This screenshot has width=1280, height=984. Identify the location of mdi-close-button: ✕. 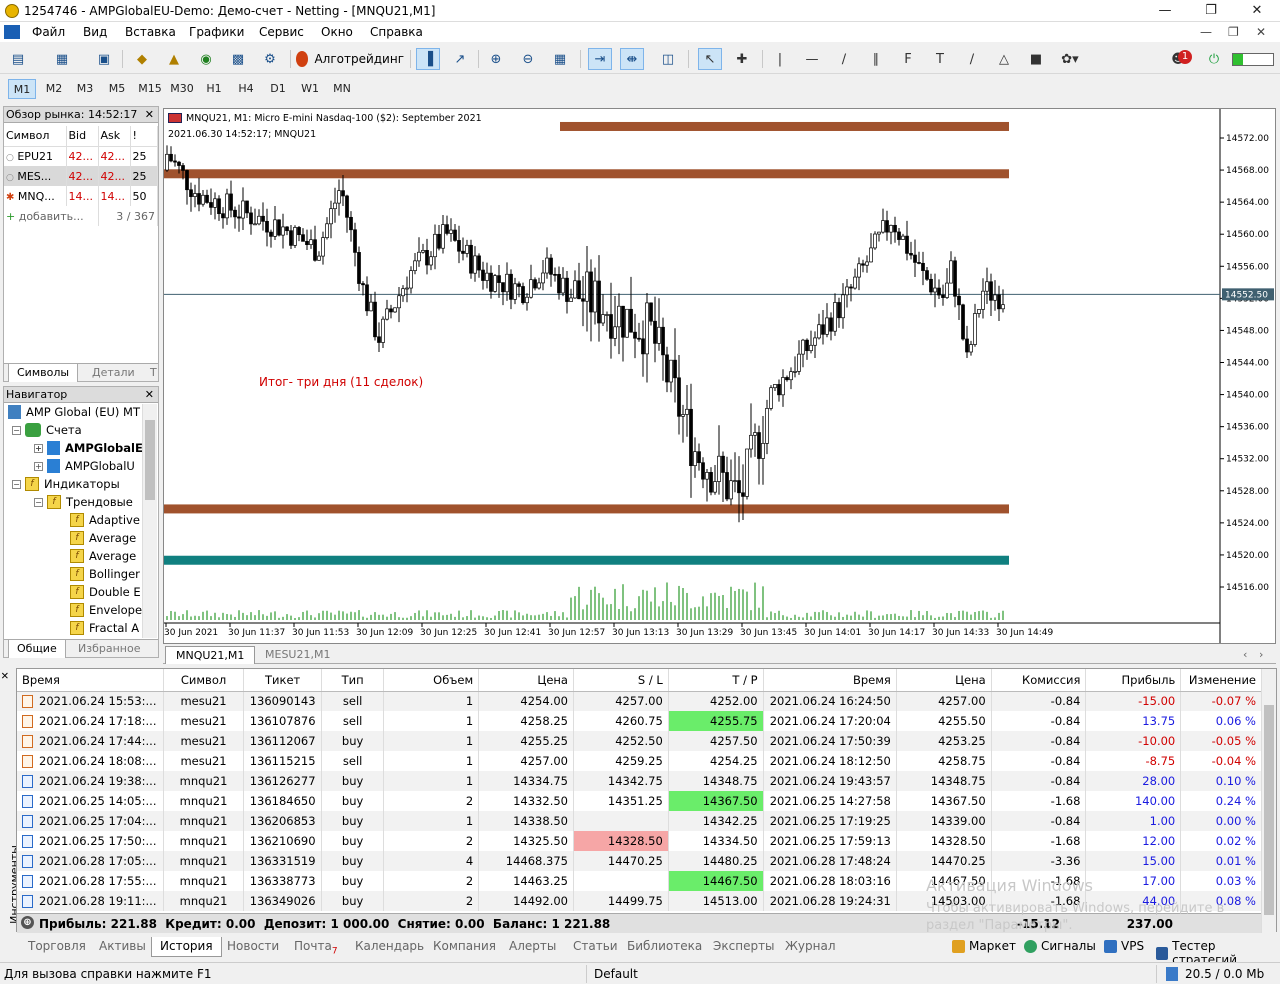
(1261, 32).